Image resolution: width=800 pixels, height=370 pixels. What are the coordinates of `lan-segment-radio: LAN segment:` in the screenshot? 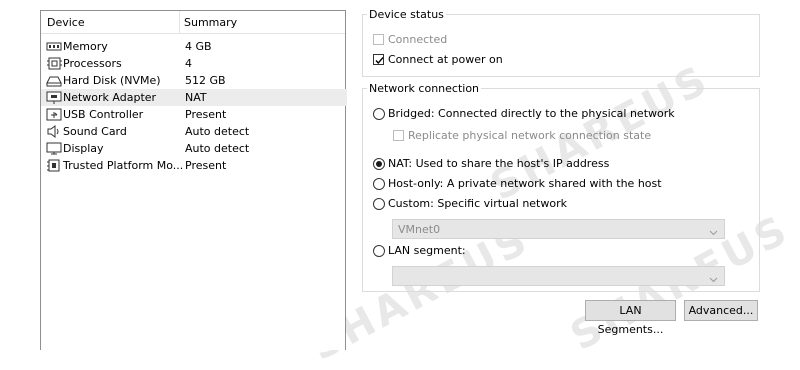 It's located at (419, 250).